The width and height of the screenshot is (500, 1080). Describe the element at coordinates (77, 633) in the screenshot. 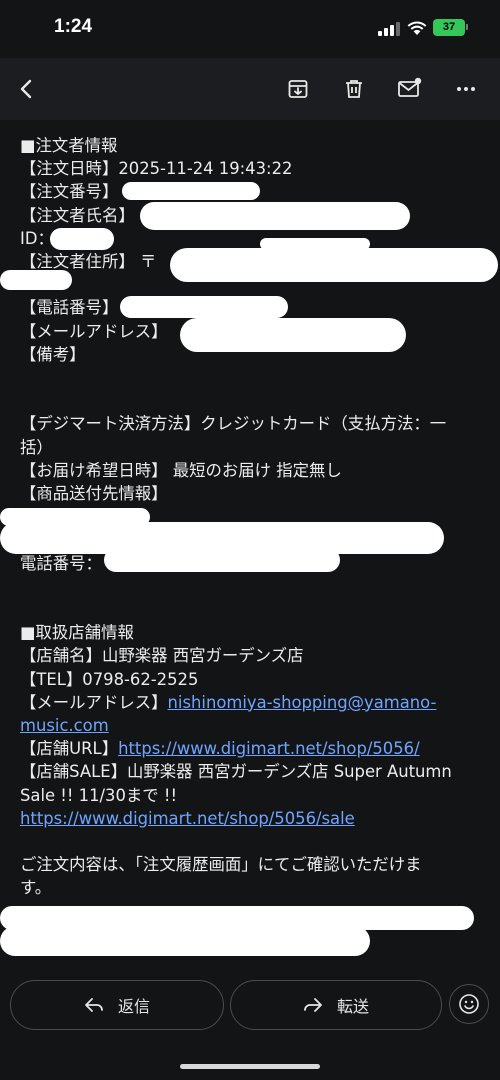

I see `email-line: ■取扱店舗情報` at that location.